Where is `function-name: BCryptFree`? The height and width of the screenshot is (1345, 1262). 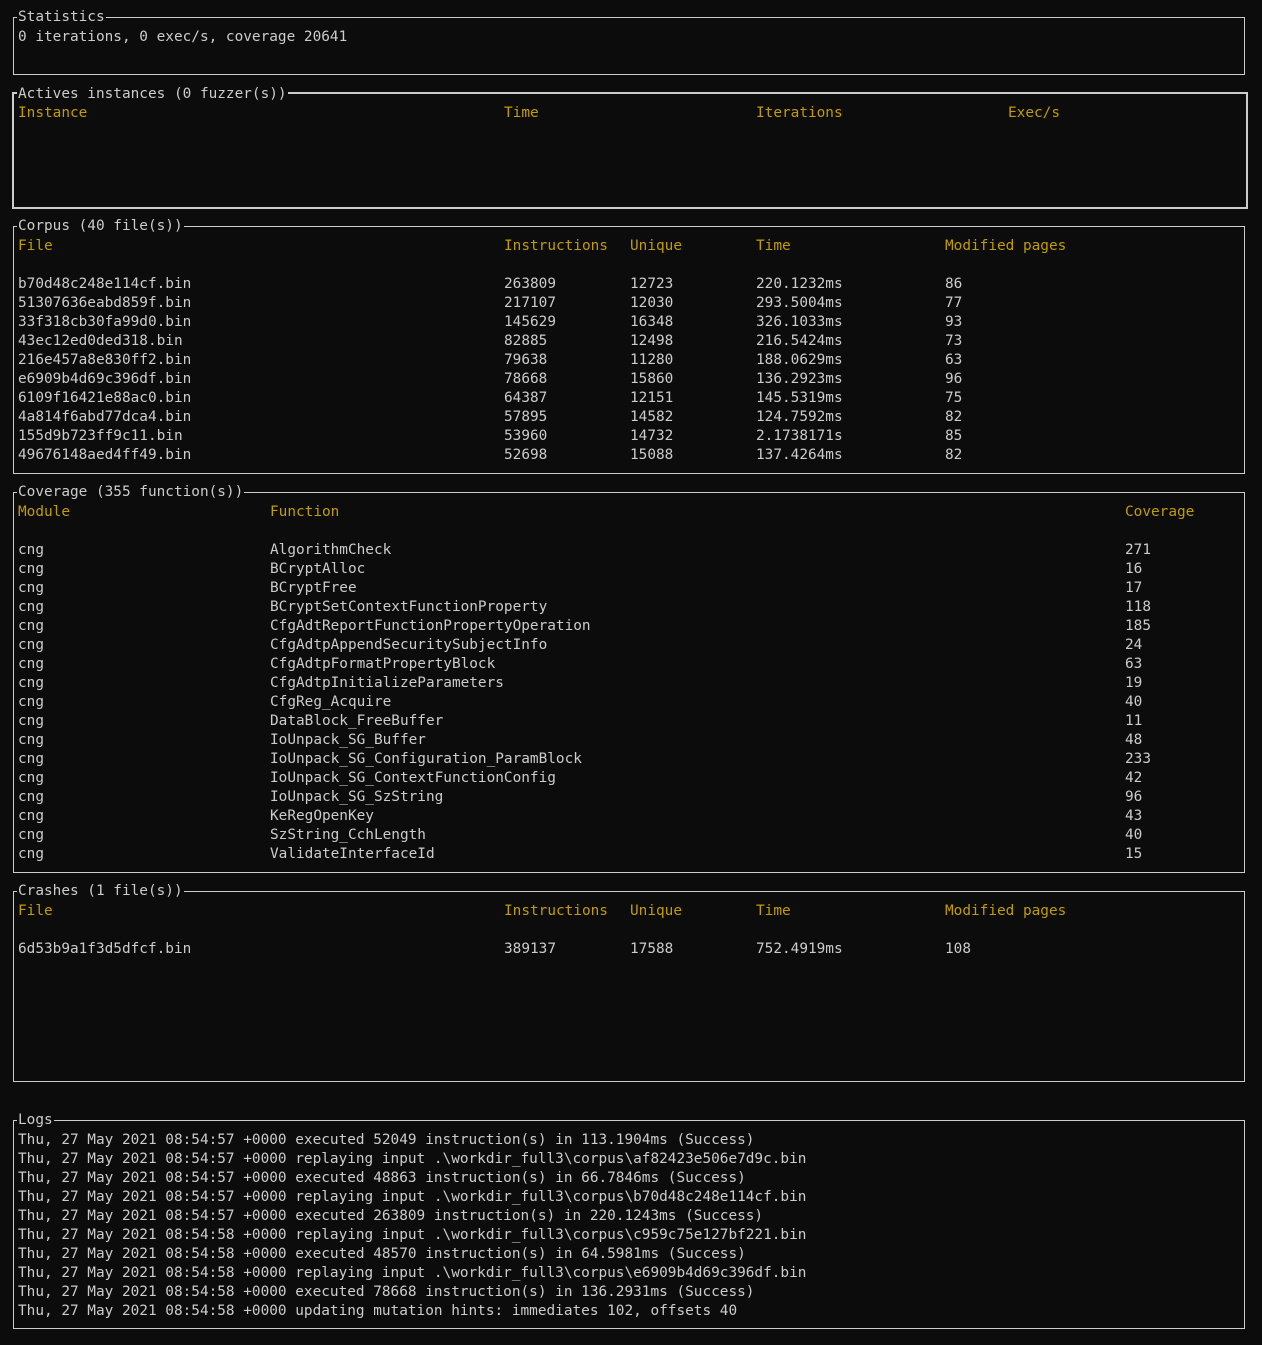 function-name: BCryptFree is located at coordinates (313, 588).